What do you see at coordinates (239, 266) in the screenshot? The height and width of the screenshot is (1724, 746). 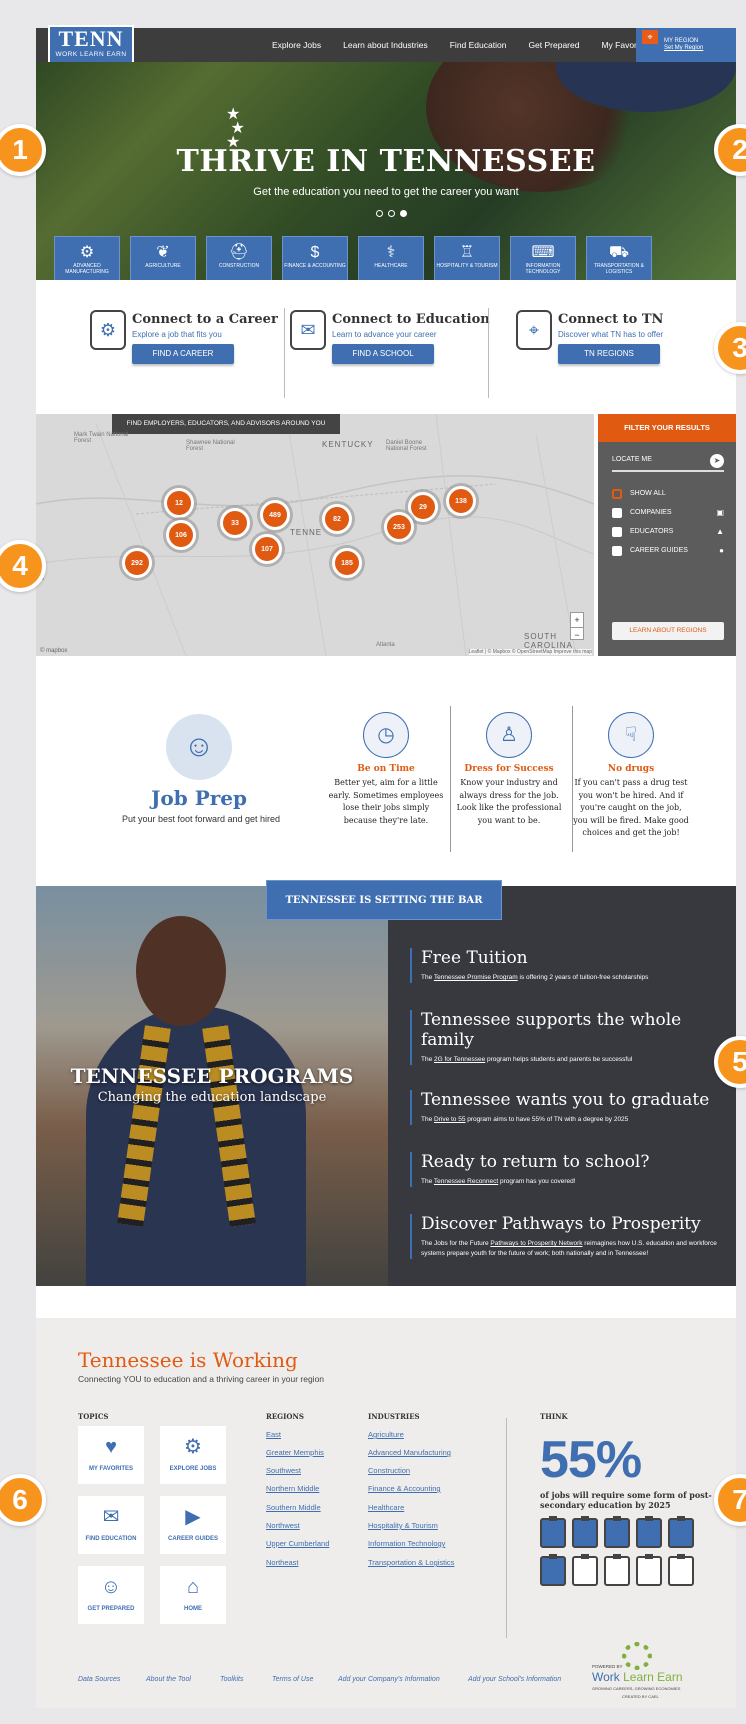 I see `industry-label: CONSTRUCTION` at bounding box center [239, 266].